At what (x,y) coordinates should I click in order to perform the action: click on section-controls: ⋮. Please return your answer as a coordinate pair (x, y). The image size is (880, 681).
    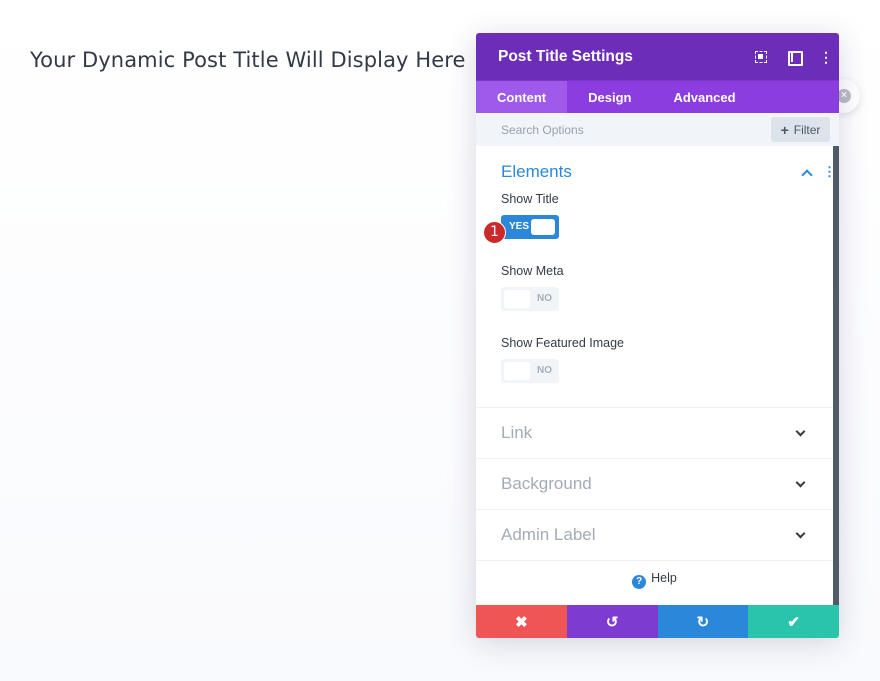
    Looking at the image, I should click on (817, 172).